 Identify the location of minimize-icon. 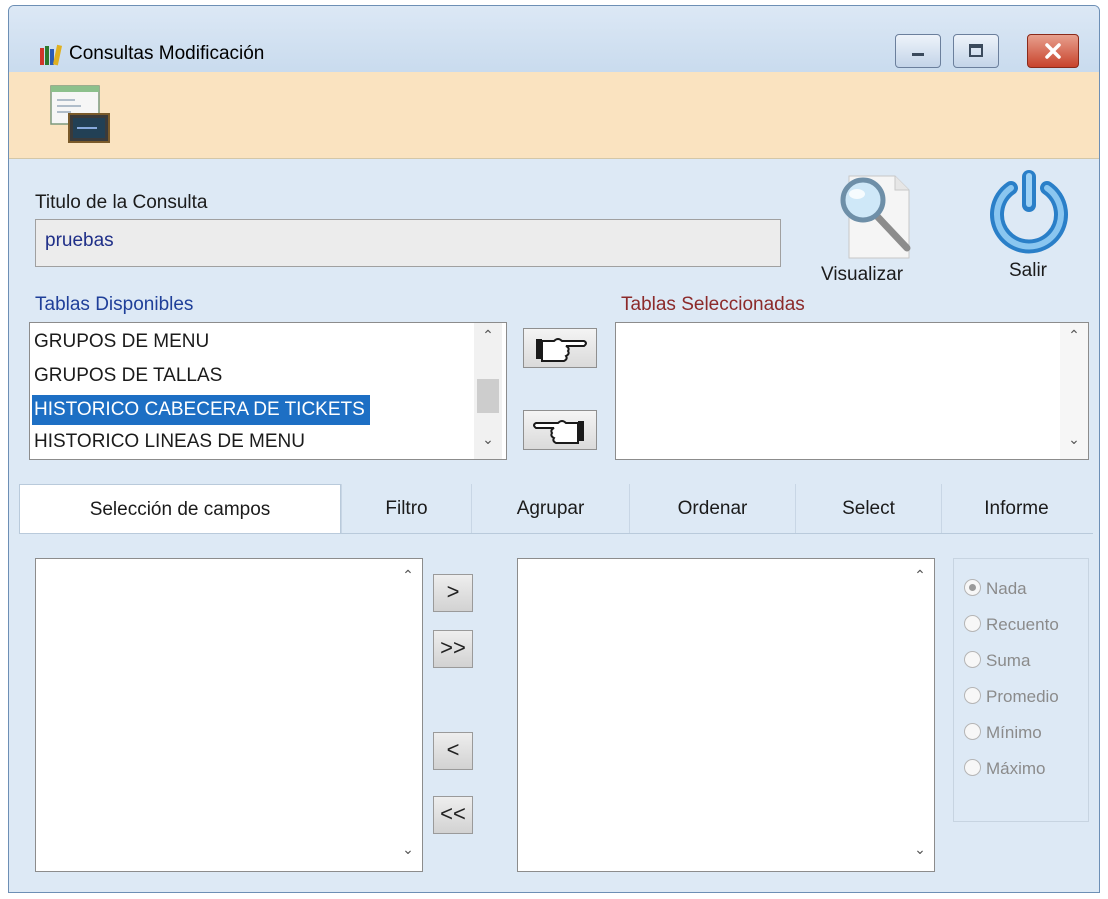
(918, 54).